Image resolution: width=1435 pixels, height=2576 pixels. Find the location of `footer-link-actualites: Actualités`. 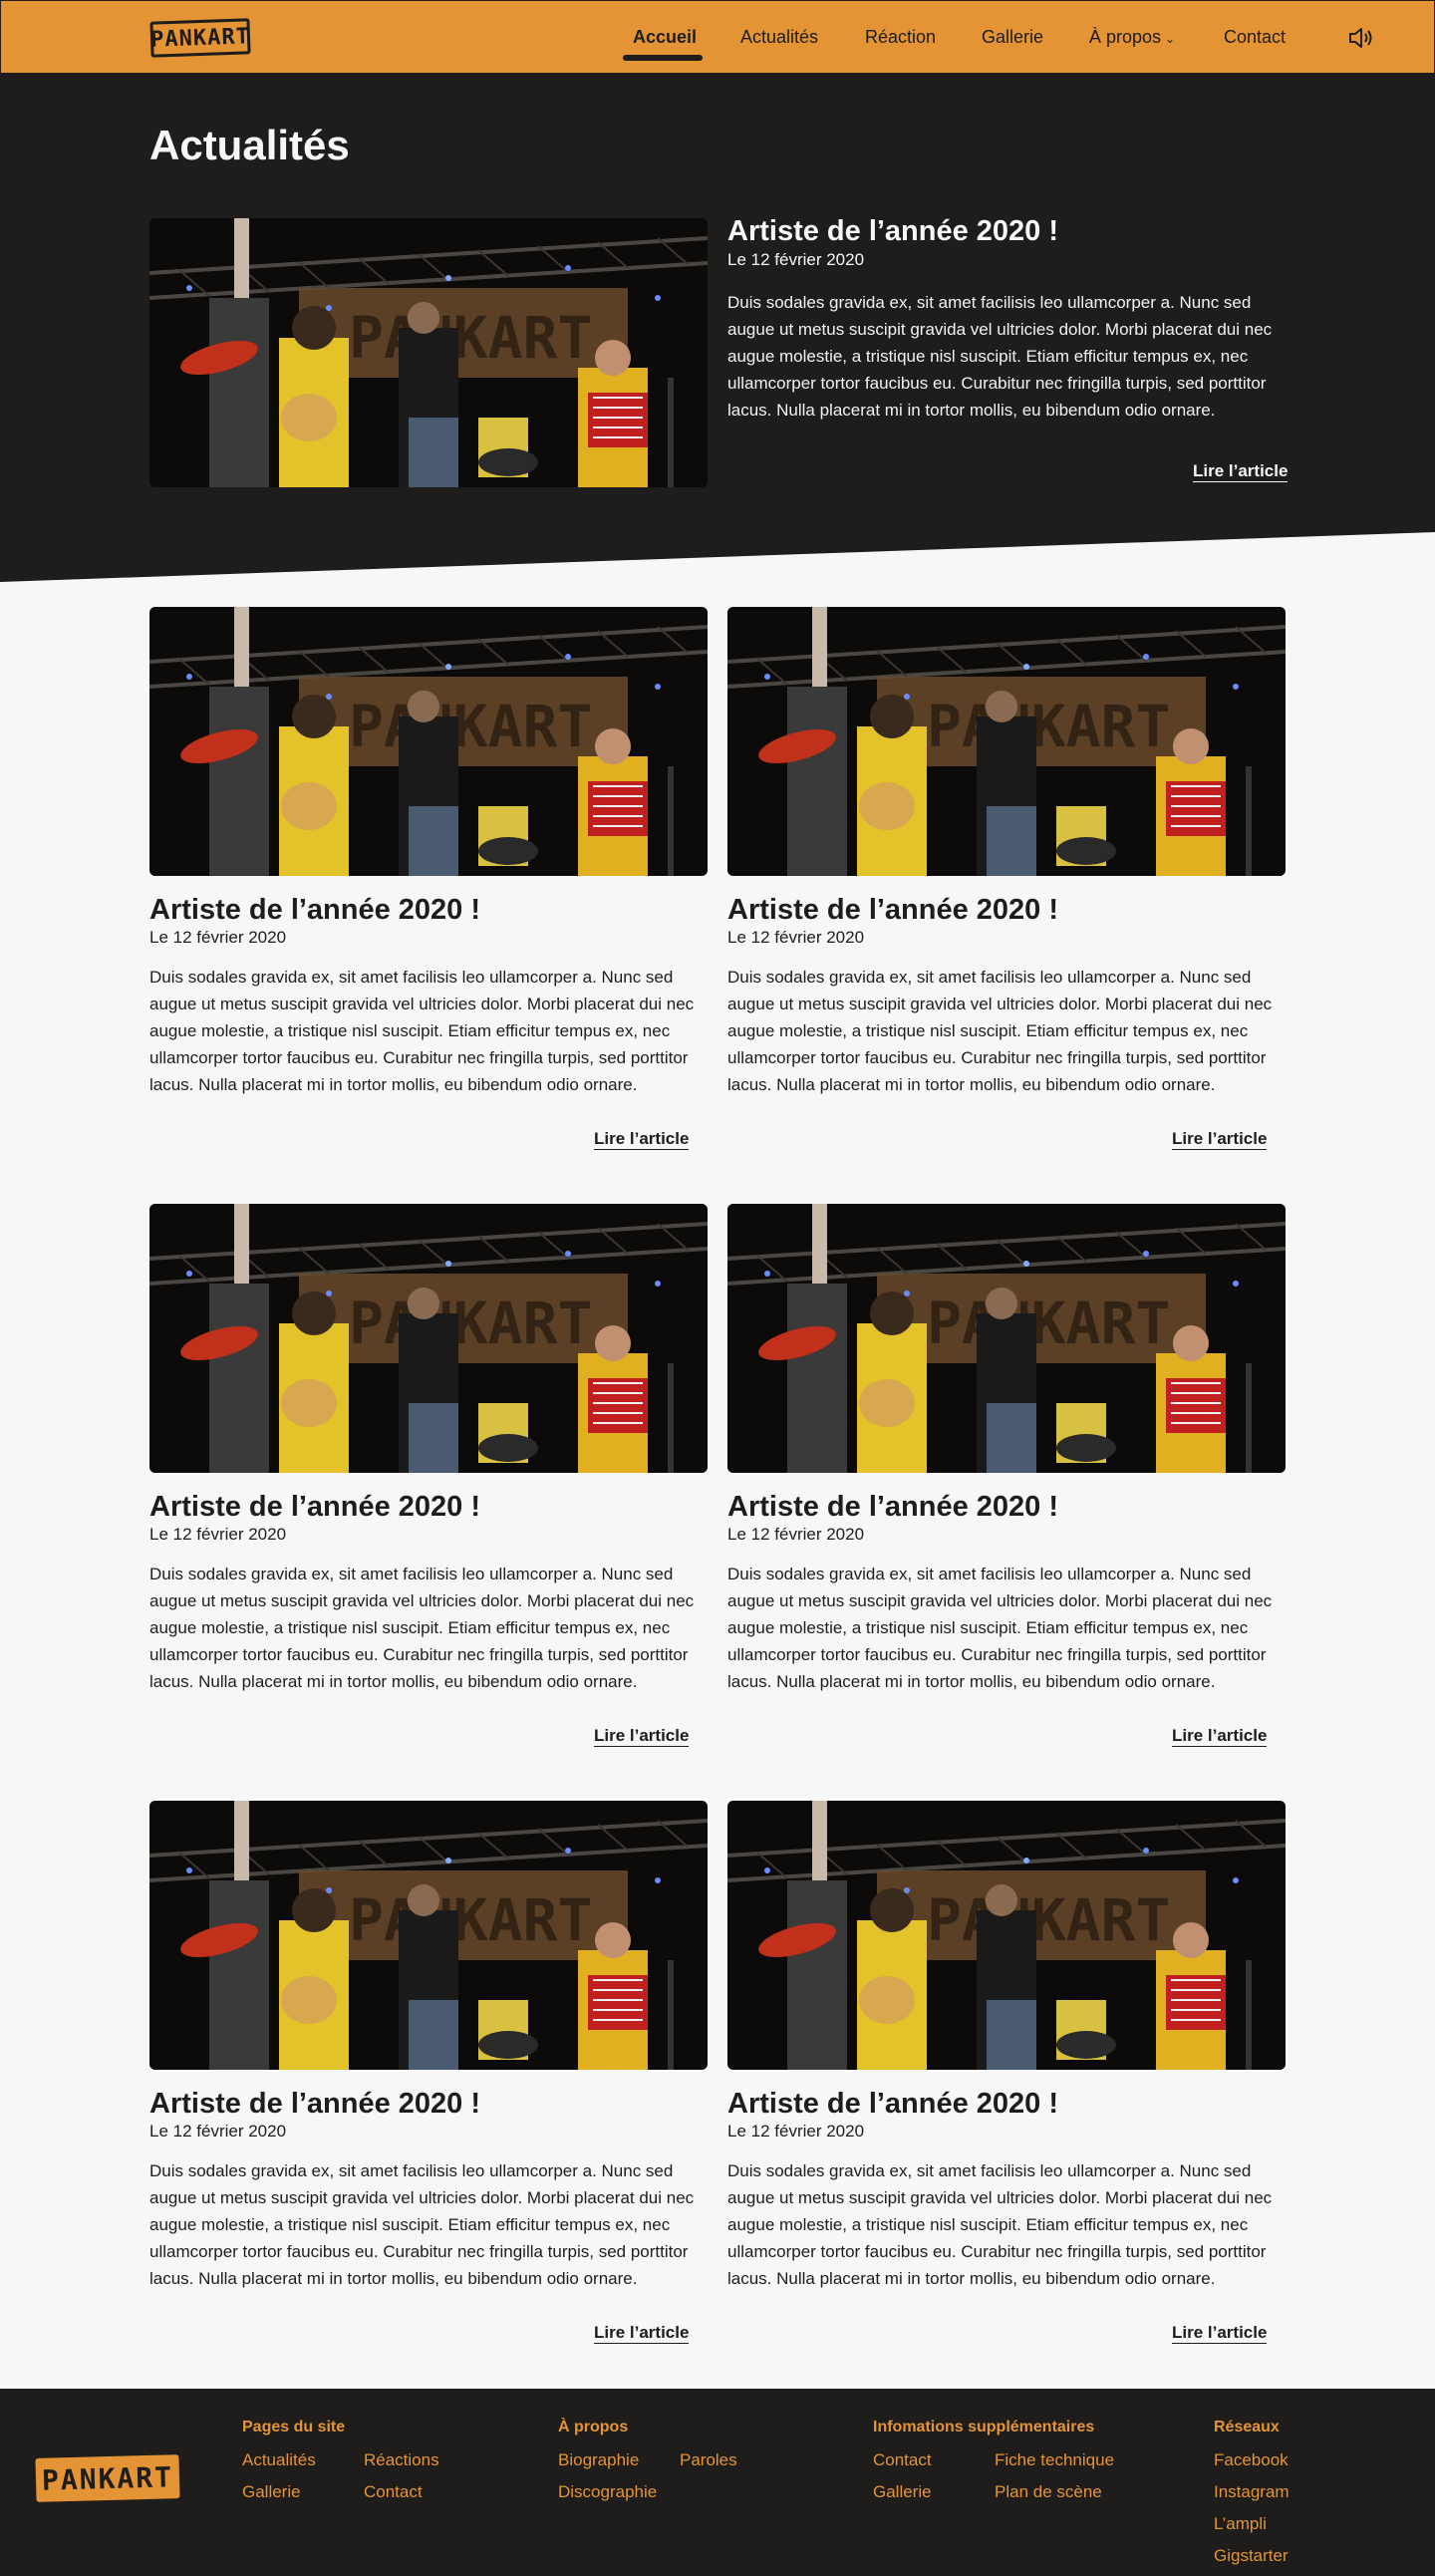

footer-link-actualites: Actualités is located at coordinates (279, 2460).